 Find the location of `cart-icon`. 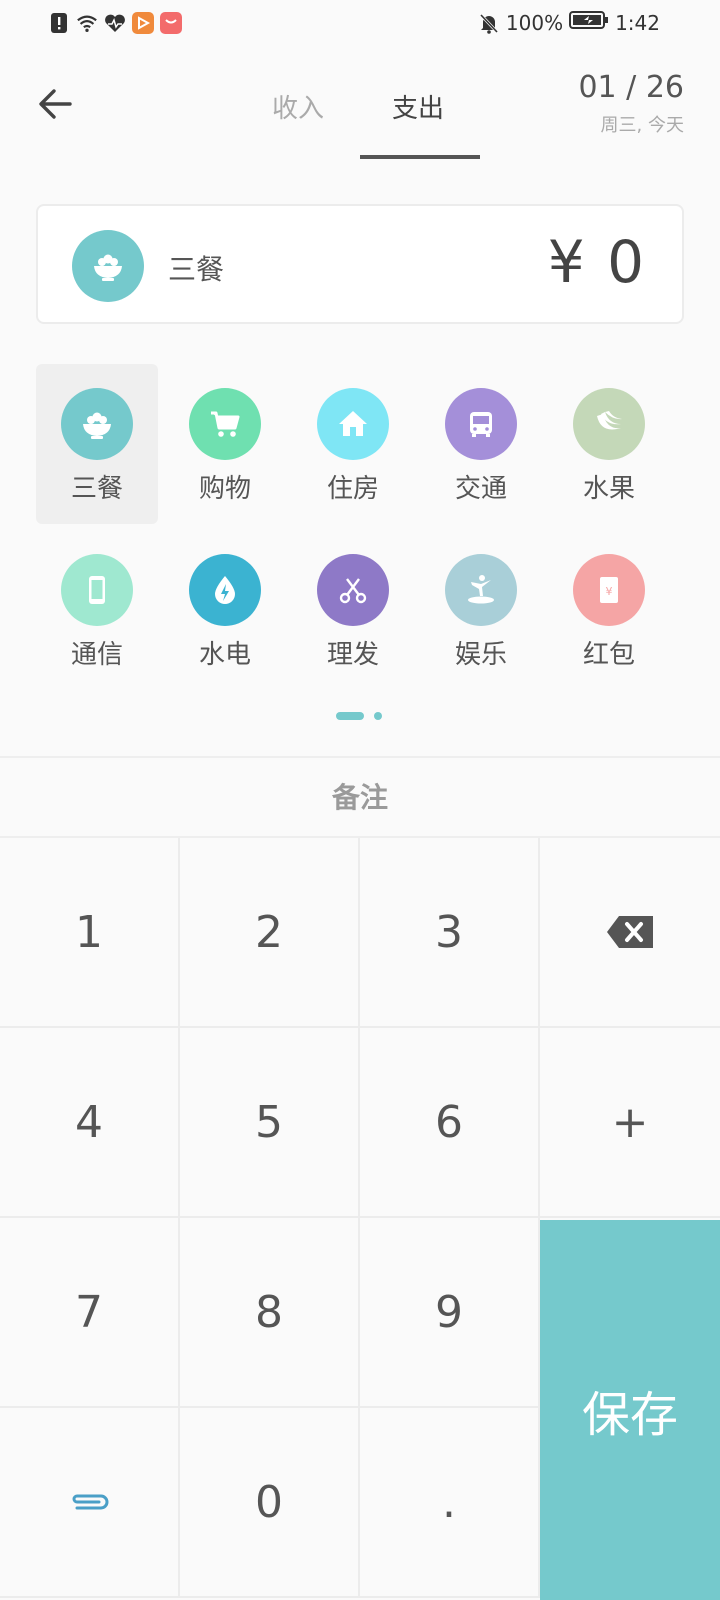

cart-icon is located at coordinates (225, 424).